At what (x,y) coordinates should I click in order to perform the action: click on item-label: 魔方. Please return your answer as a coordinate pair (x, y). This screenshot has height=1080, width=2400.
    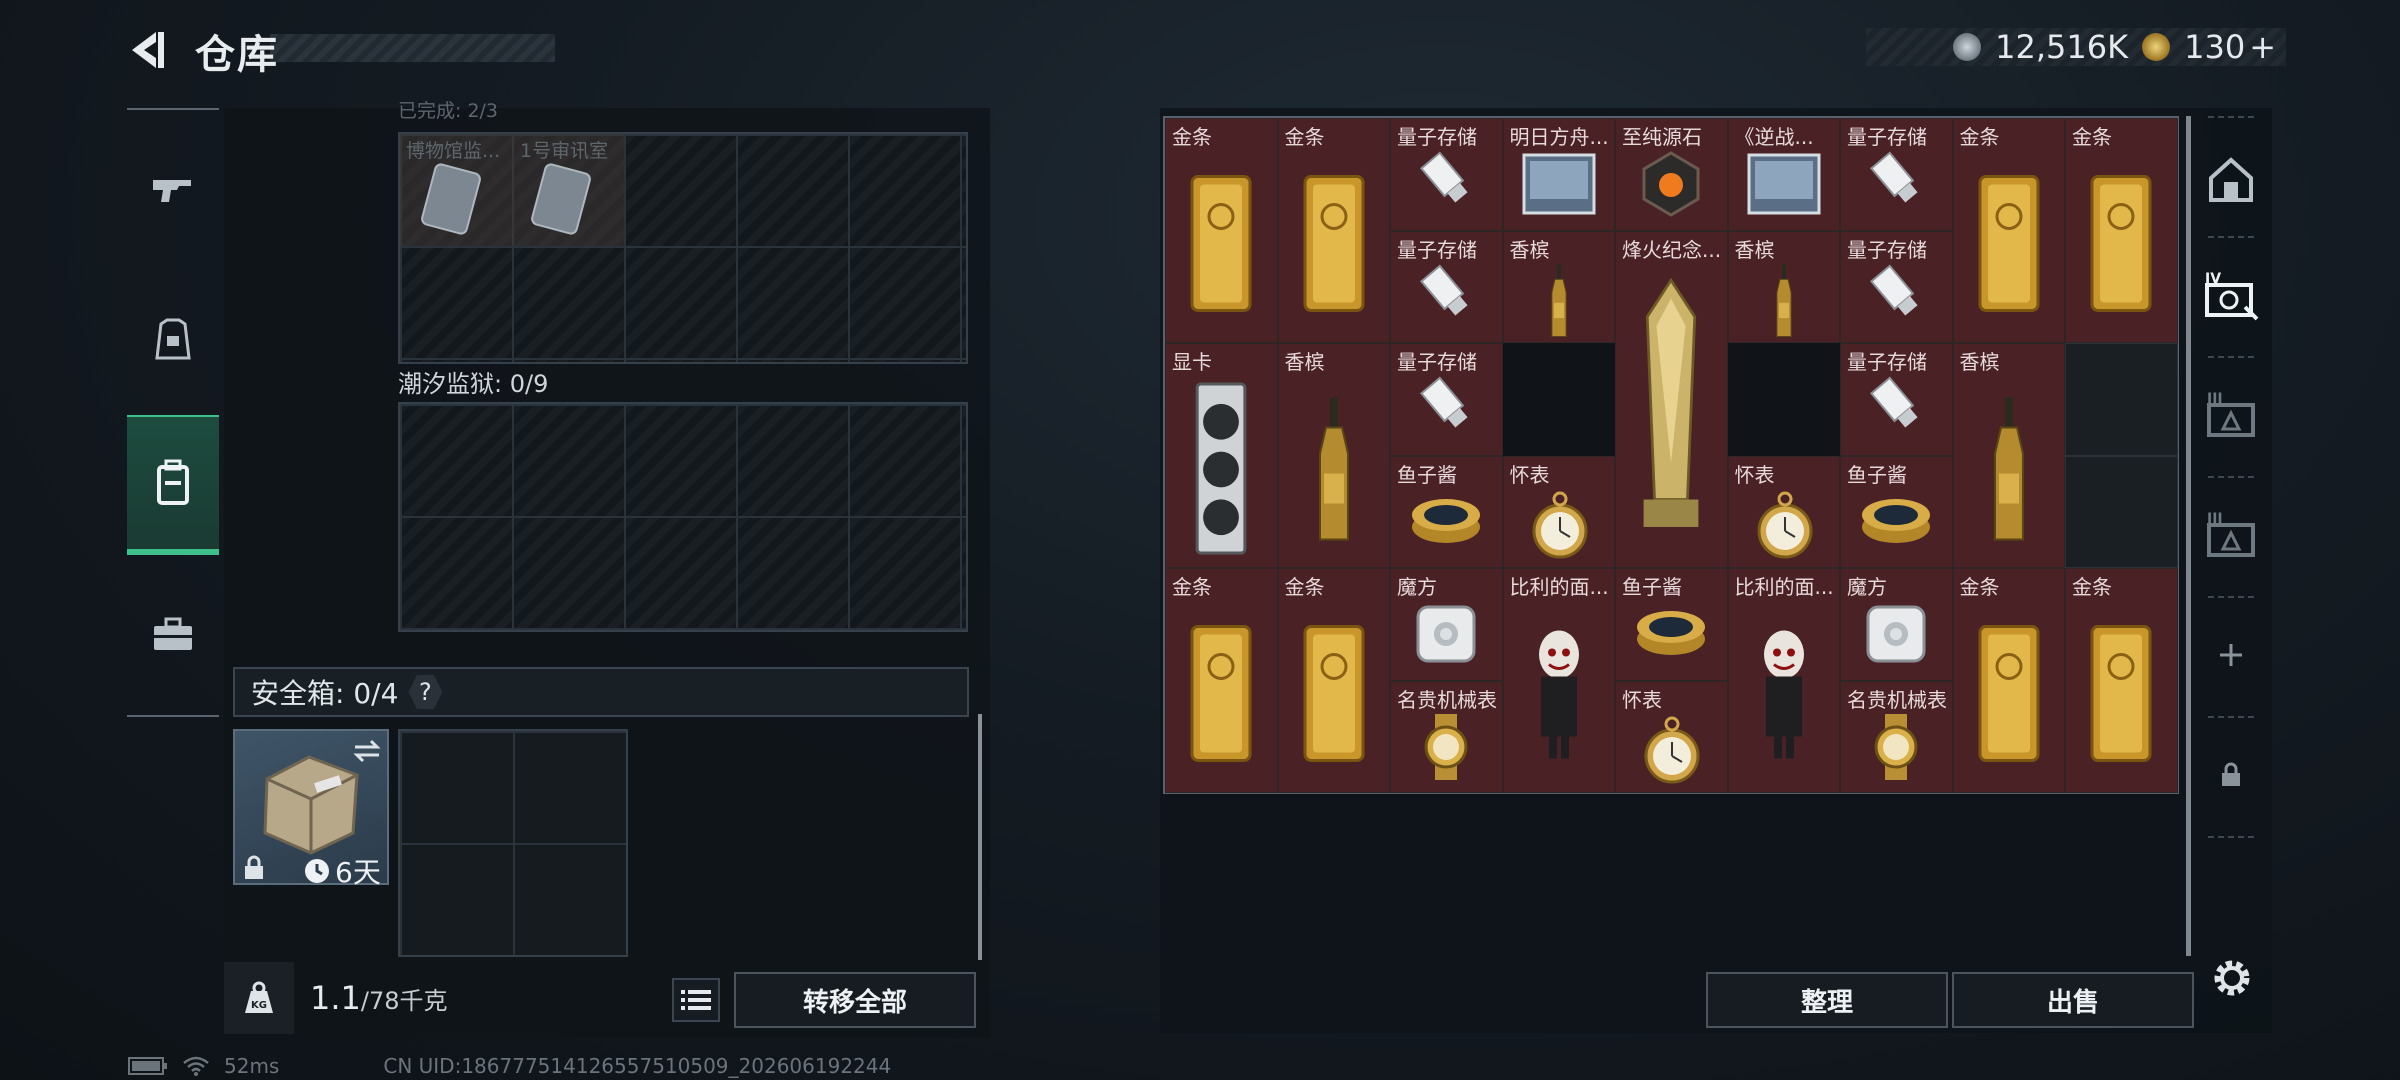
    Looking at the image, I should click on (1867, 587).